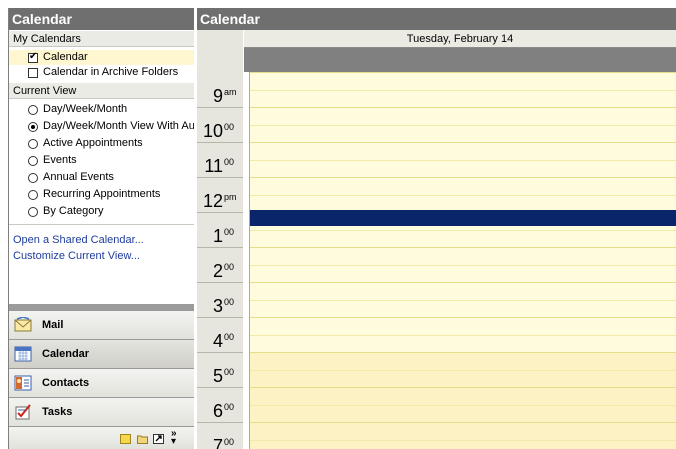 This screenshot has height=449, width=676. I want to click on contacts-button: Contacts, so click(101, 382).